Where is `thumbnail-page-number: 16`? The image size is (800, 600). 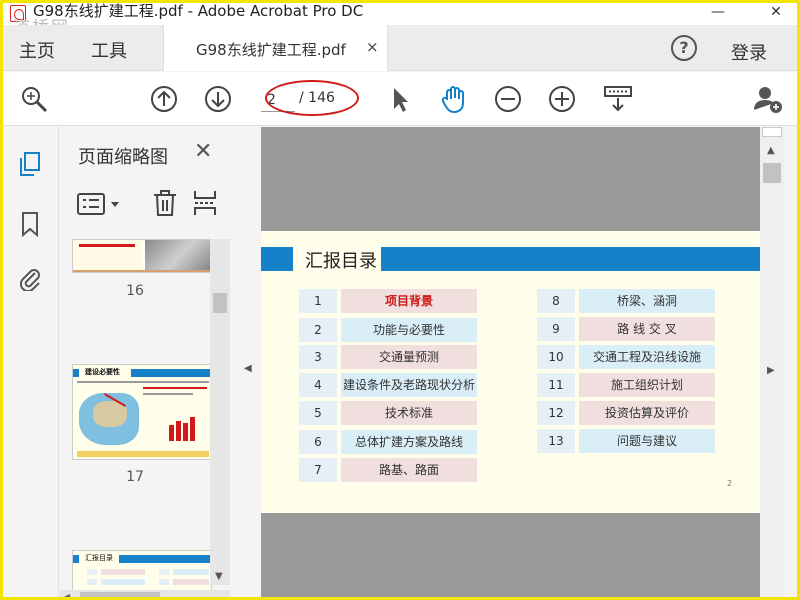 thumbnail-page-number: 16 is located at coordinates (135, 291).